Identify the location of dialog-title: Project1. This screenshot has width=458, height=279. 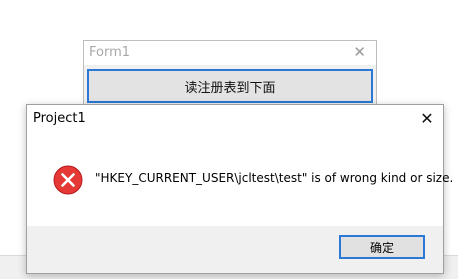
(59, 118).